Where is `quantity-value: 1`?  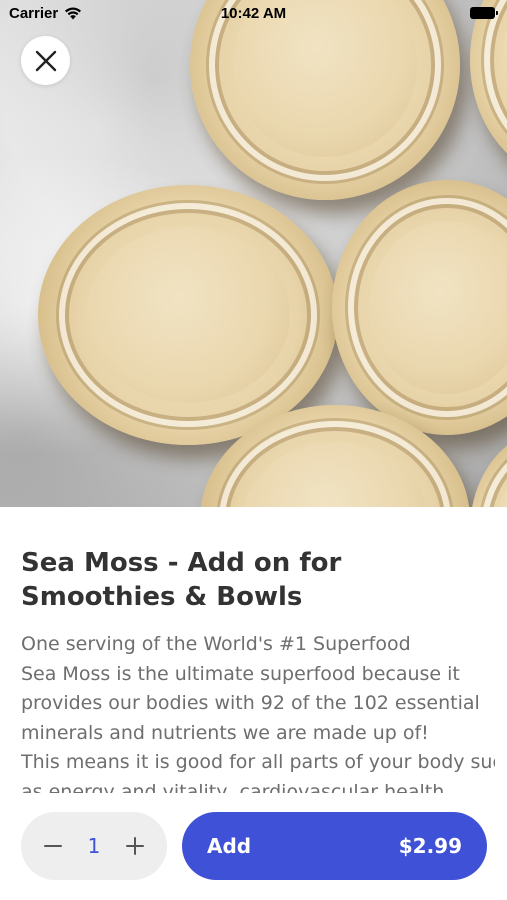 quantity-value: 1 is located at coordinates (94, 846).